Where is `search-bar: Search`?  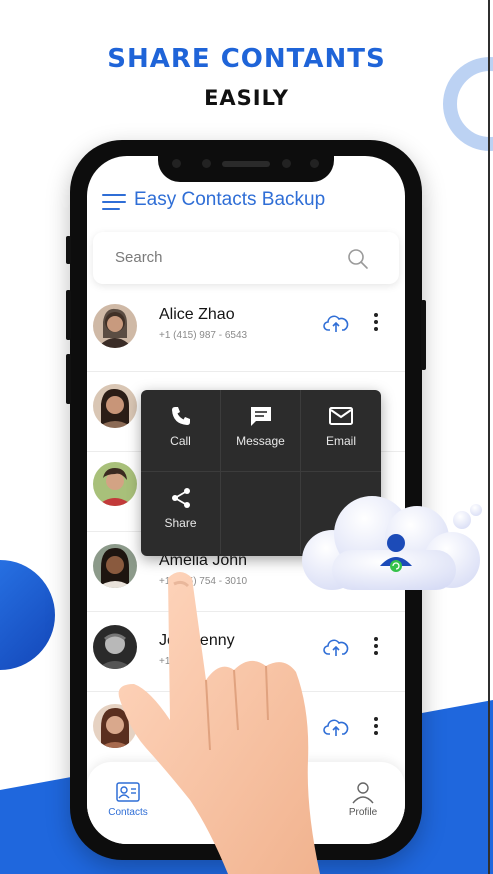
search-bar: Search is located at coordinates (246, 258).